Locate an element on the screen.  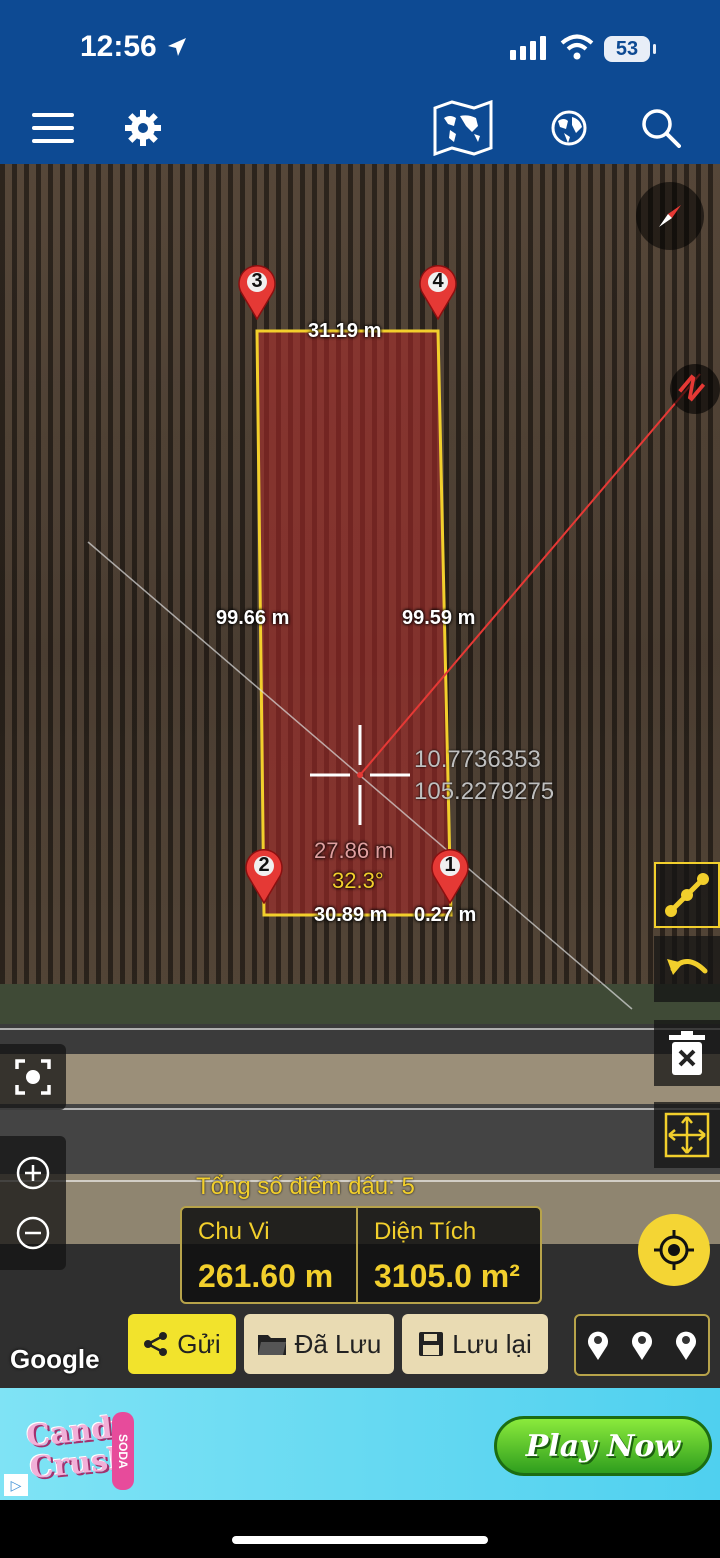
area-value: 3105.0 m² is located at coordinates (447, 1276).